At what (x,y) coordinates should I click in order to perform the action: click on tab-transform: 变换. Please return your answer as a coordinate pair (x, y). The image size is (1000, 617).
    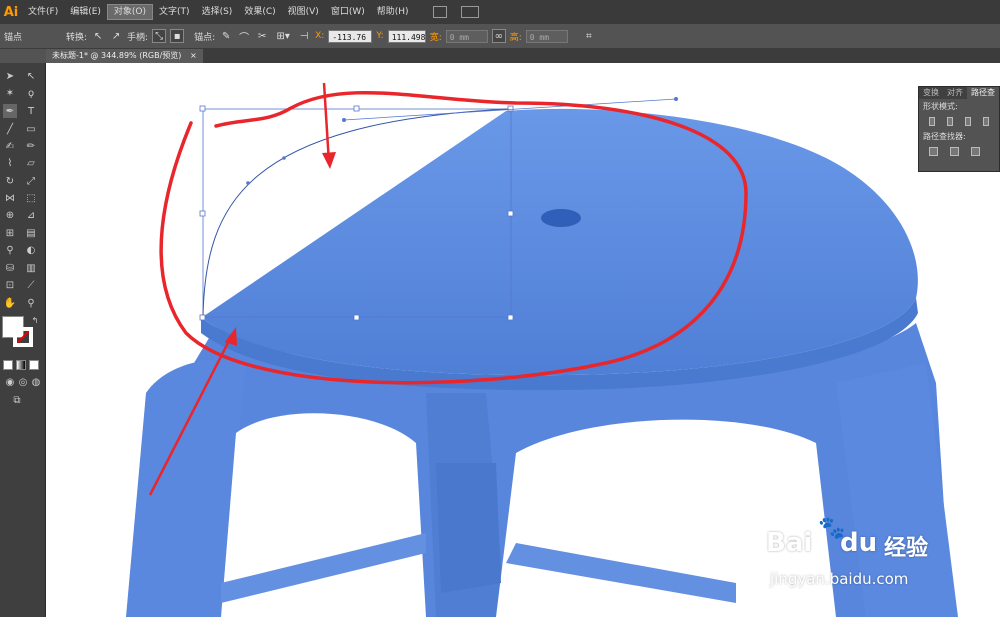
    Looking at the image, I should click on (931, 93).